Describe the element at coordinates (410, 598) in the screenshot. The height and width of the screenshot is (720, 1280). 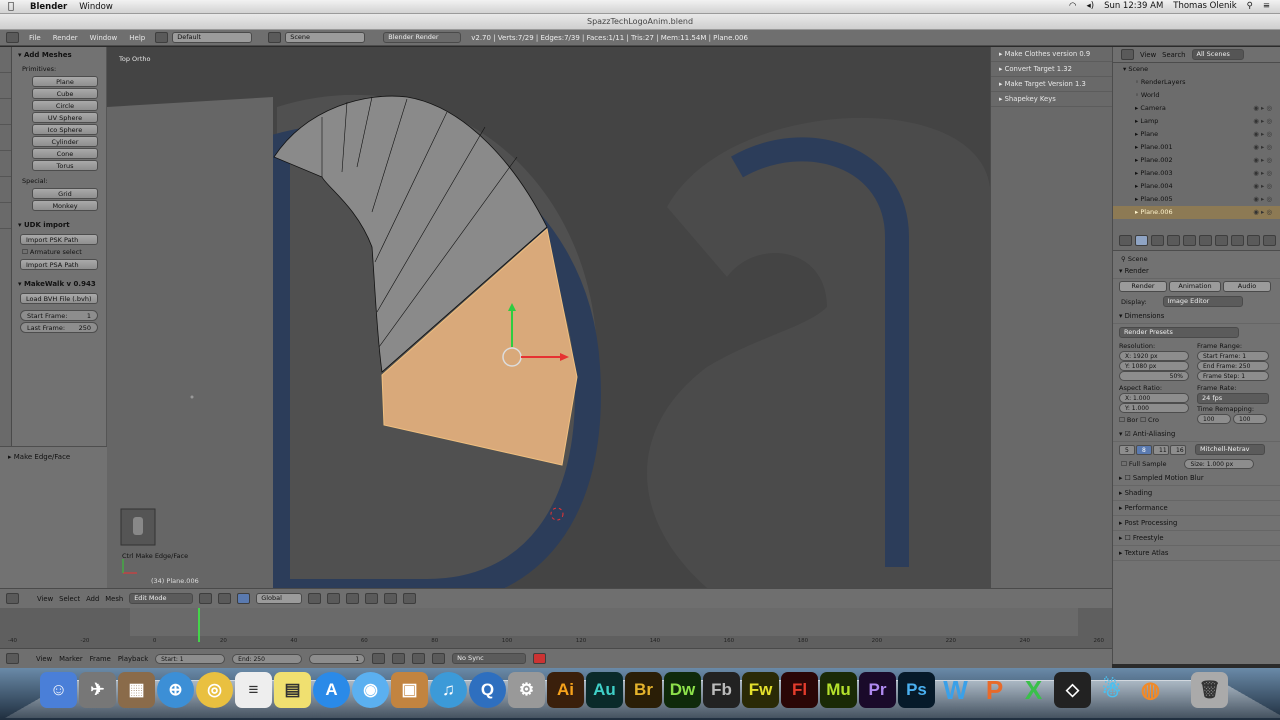
I see `layers-icon` at that location.